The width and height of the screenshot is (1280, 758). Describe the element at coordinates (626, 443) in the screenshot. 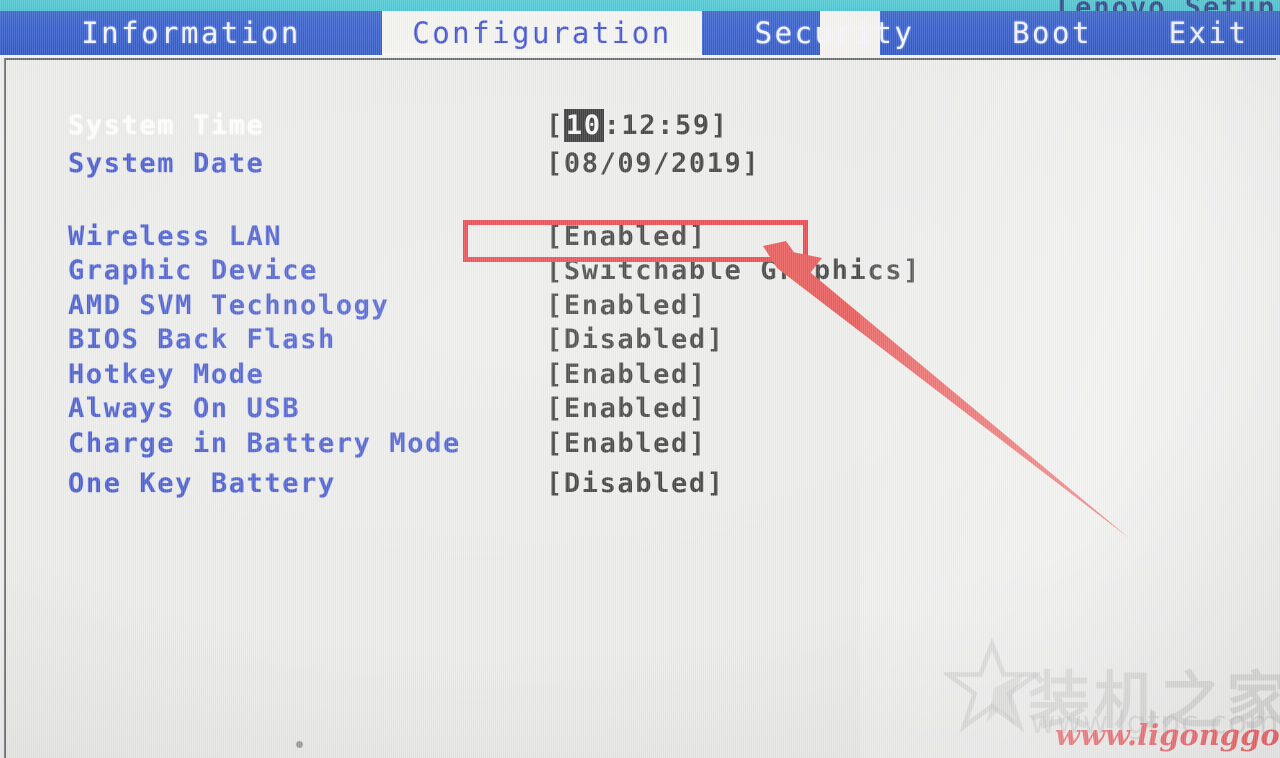

I see `setting-value-charge-in-battery-mode: [Enabled]` at that location.